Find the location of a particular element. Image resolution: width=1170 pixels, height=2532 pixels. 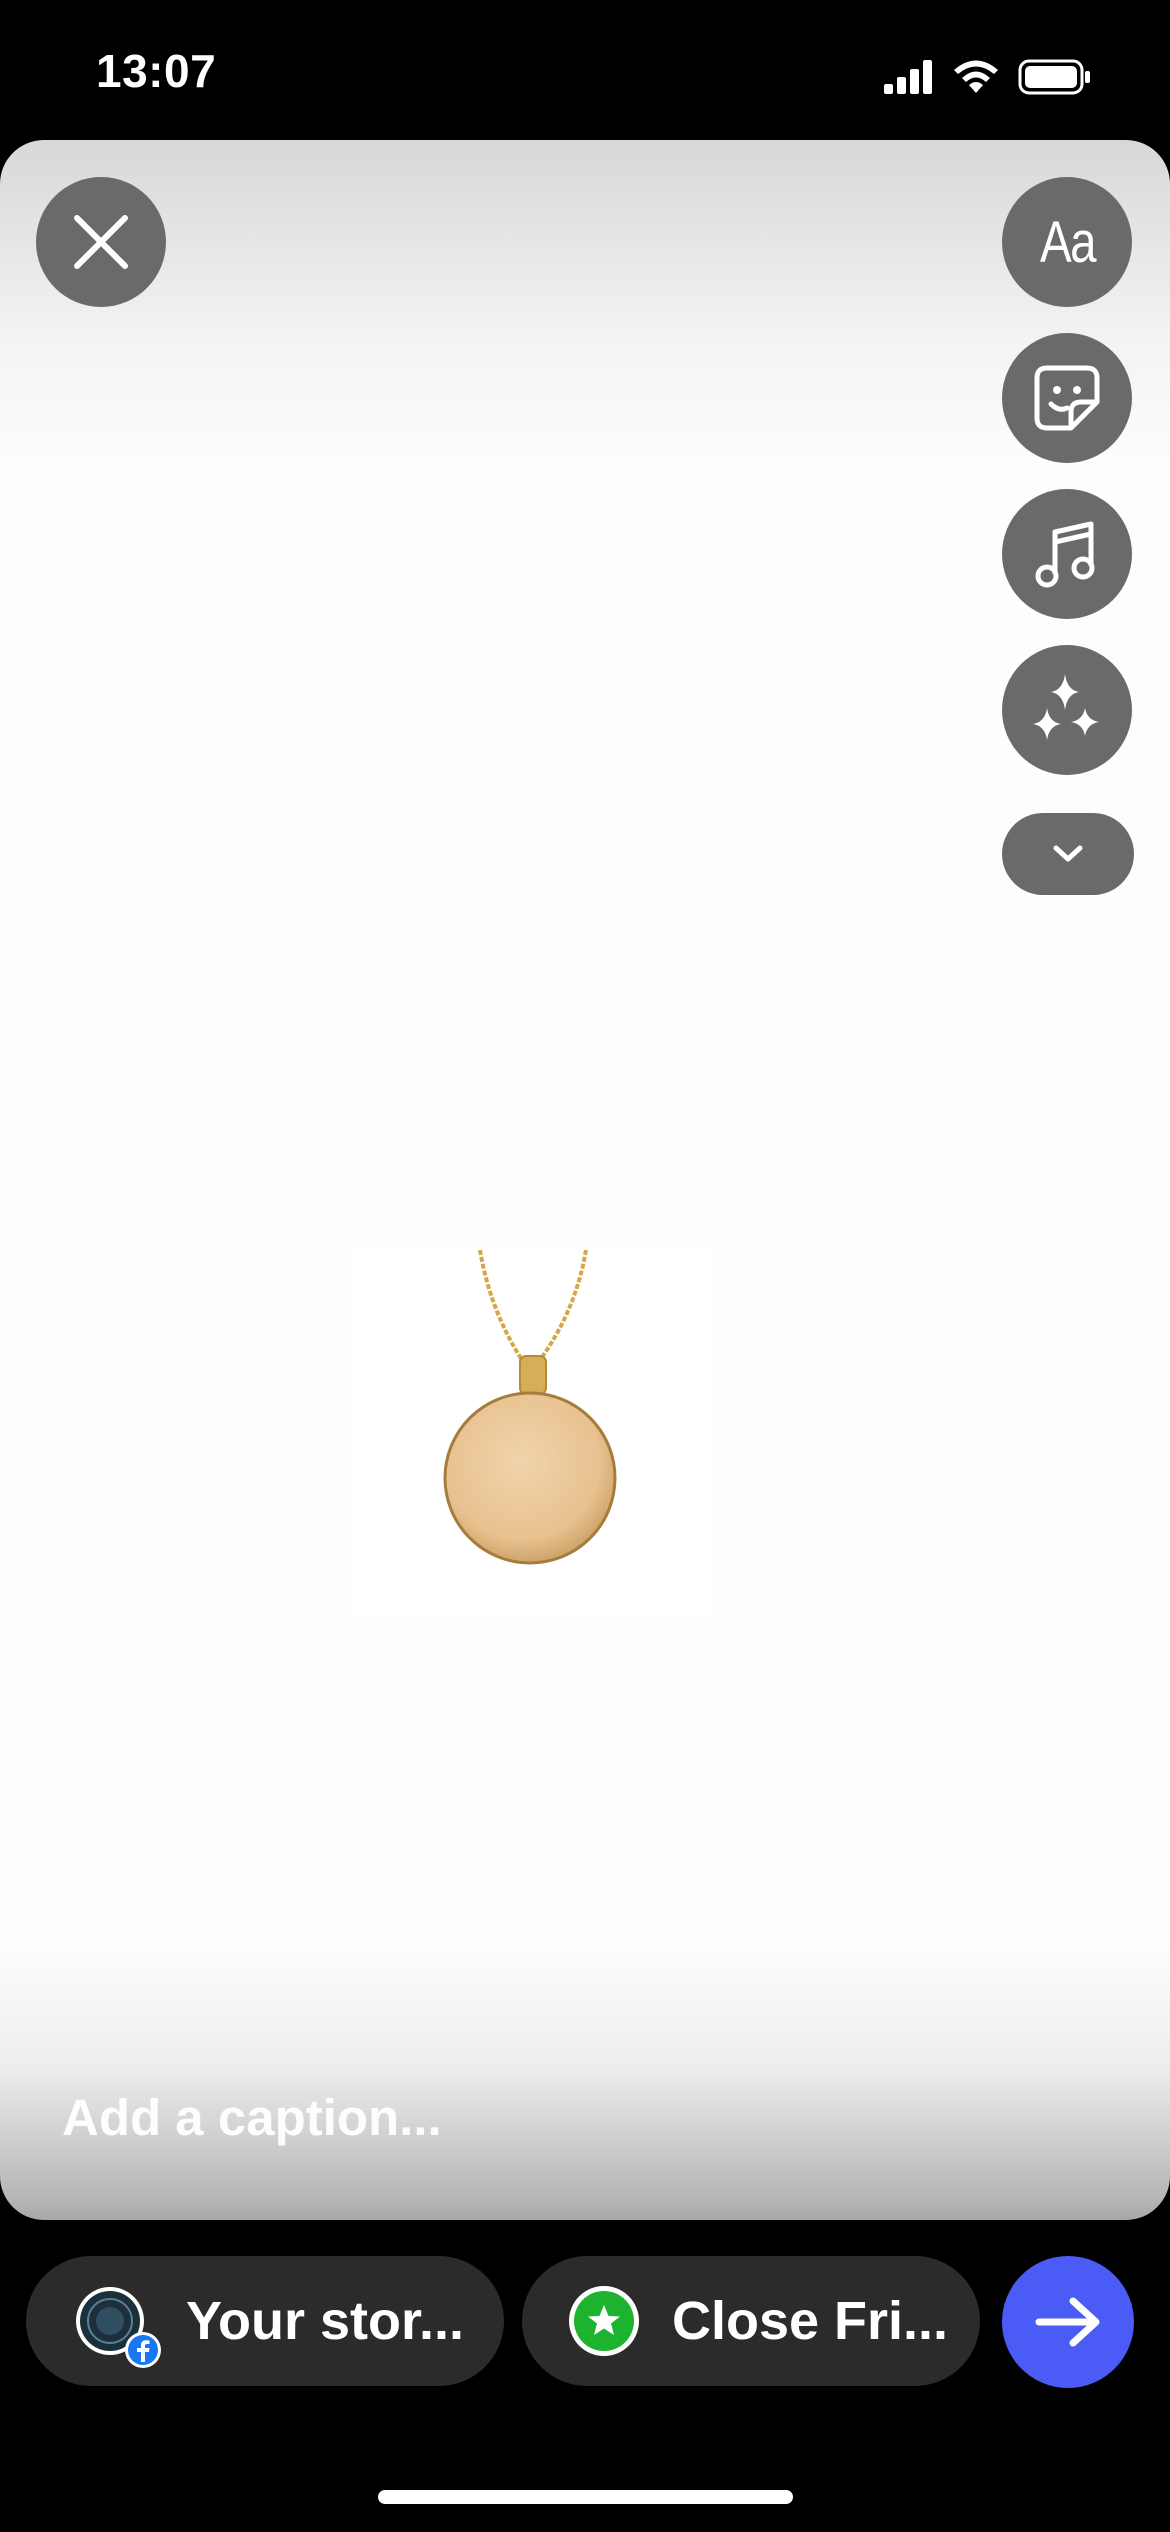

music-note-icon is located at coordinates (1065, 554).